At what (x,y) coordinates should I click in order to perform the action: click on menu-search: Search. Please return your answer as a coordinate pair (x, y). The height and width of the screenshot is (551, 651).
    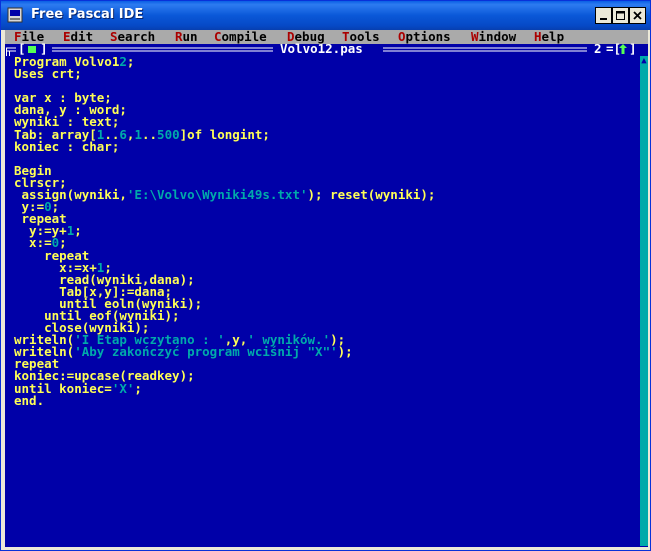
    Looking at the image, I should click on (132, 37).